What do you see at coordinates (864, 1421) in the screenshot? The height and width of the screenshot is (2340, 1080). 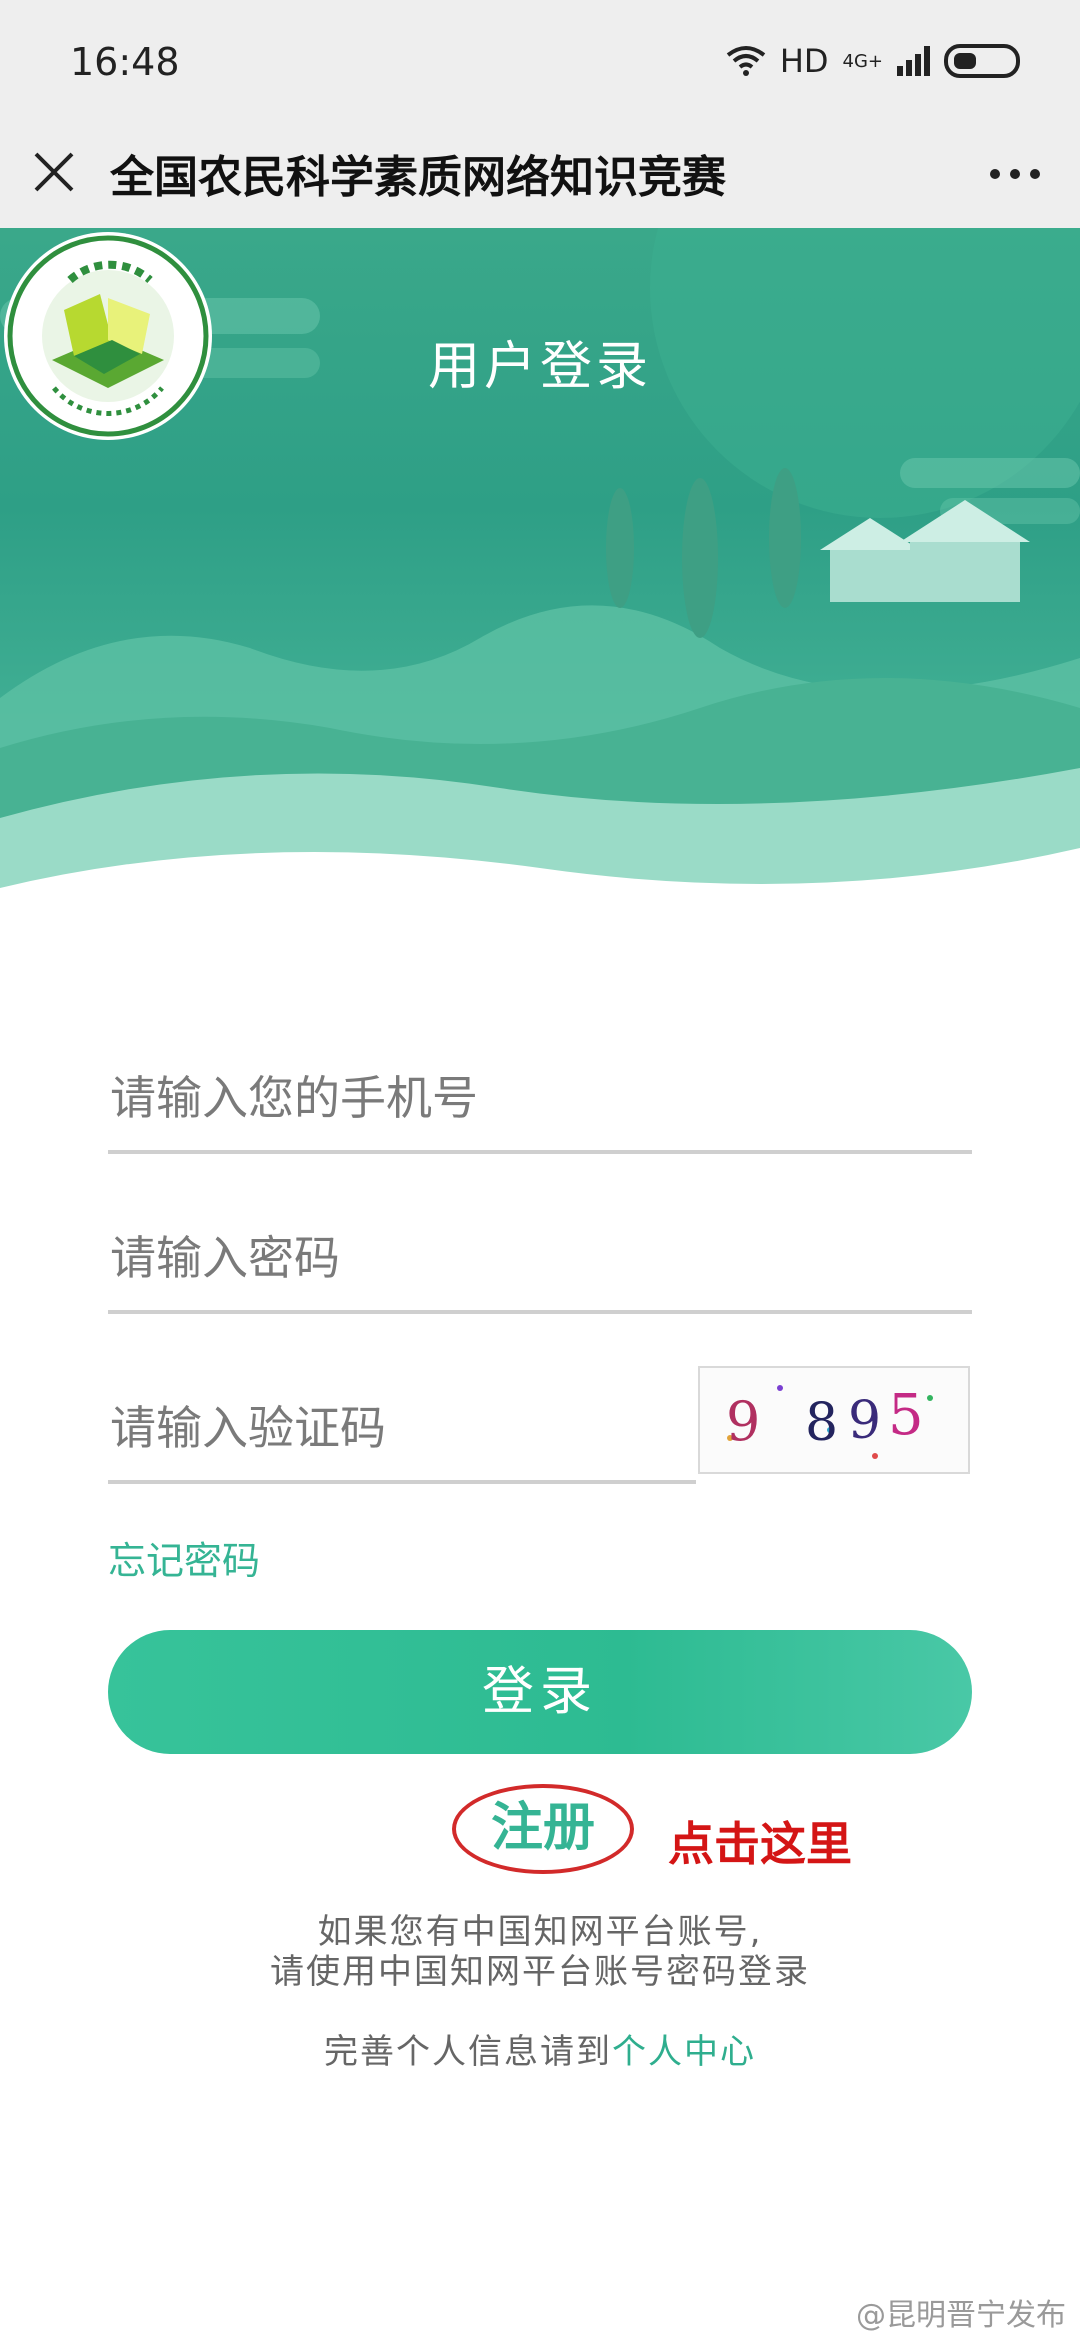 I see `captcha-digit-3: 9` at bounding box center [864, 1421].